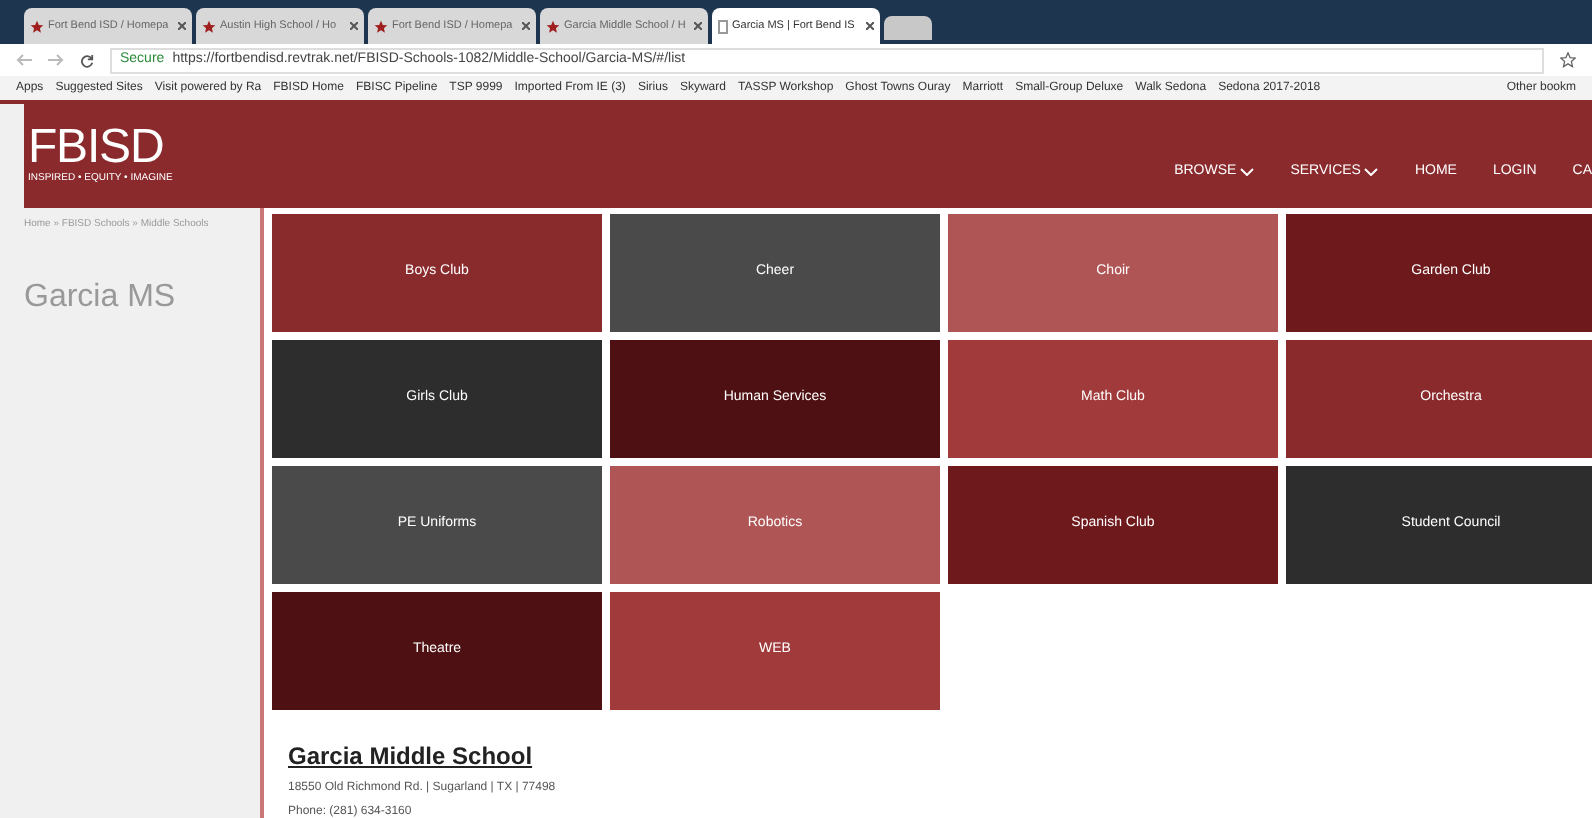 The image size is (1592, 818). I want to click on page-title: Garcia MS, so click(101, 297).